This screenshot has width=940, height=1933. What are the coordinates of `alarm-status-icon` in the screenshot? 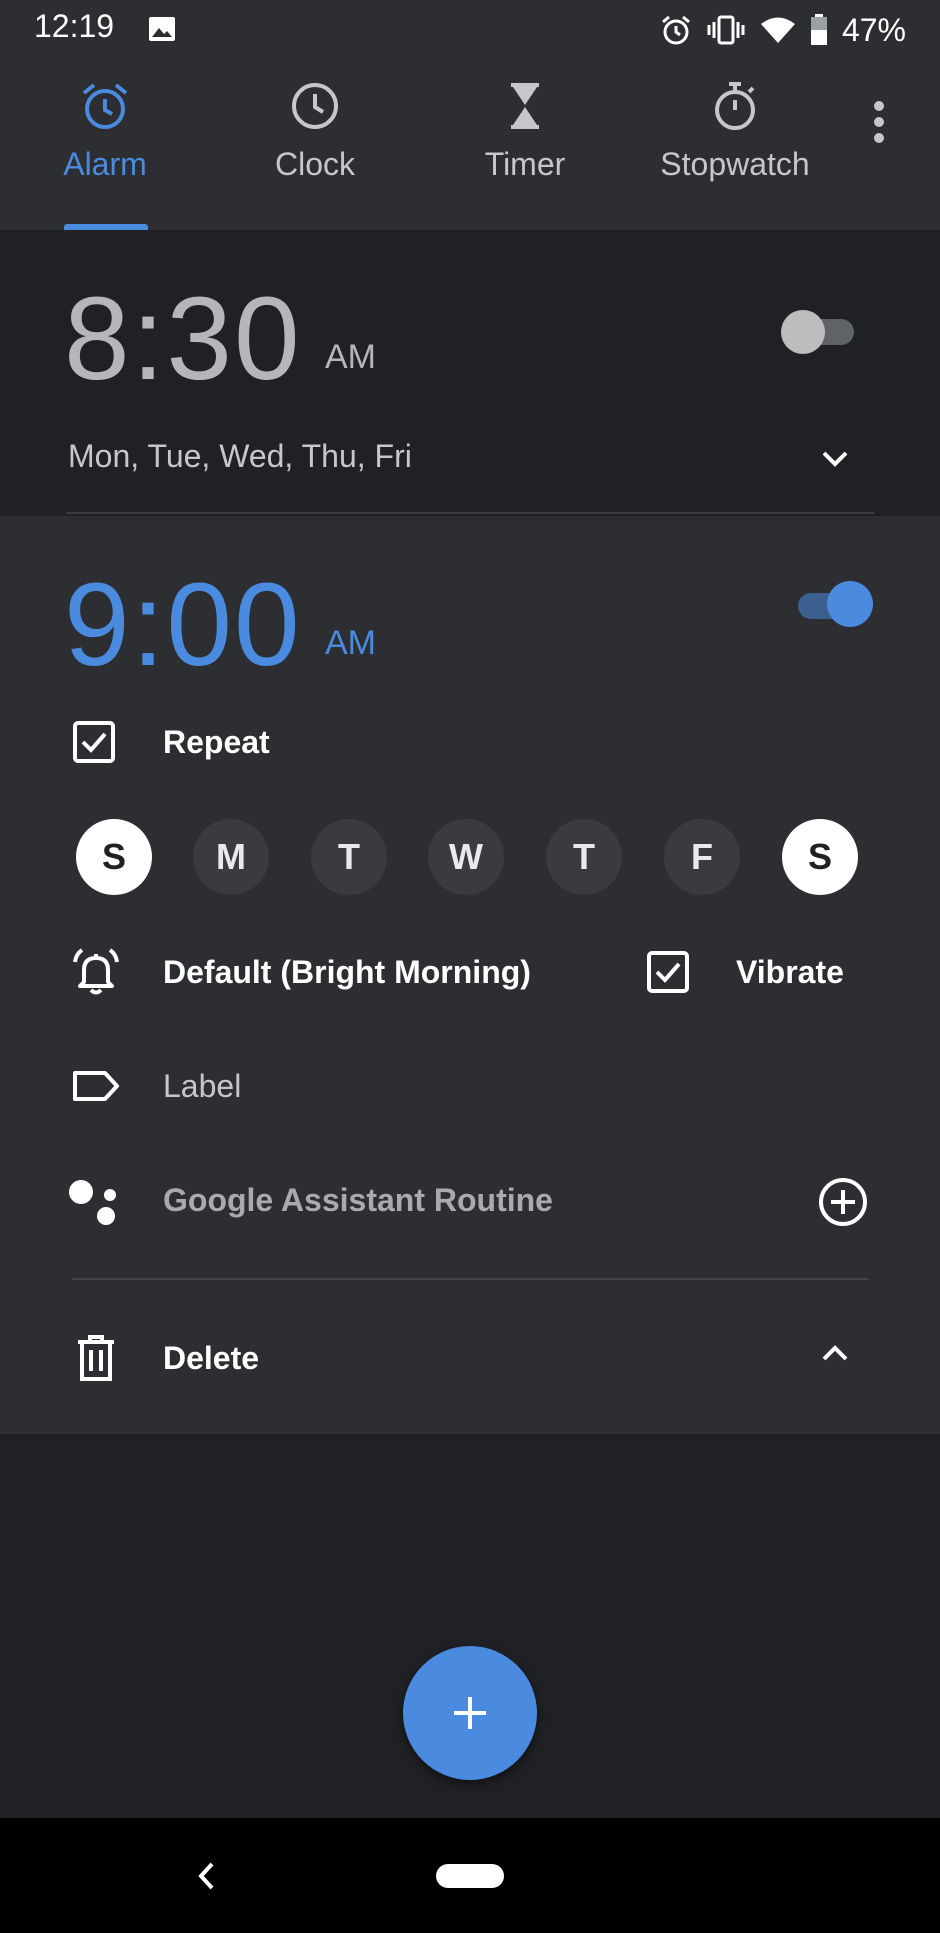 It's located at (675, 30).